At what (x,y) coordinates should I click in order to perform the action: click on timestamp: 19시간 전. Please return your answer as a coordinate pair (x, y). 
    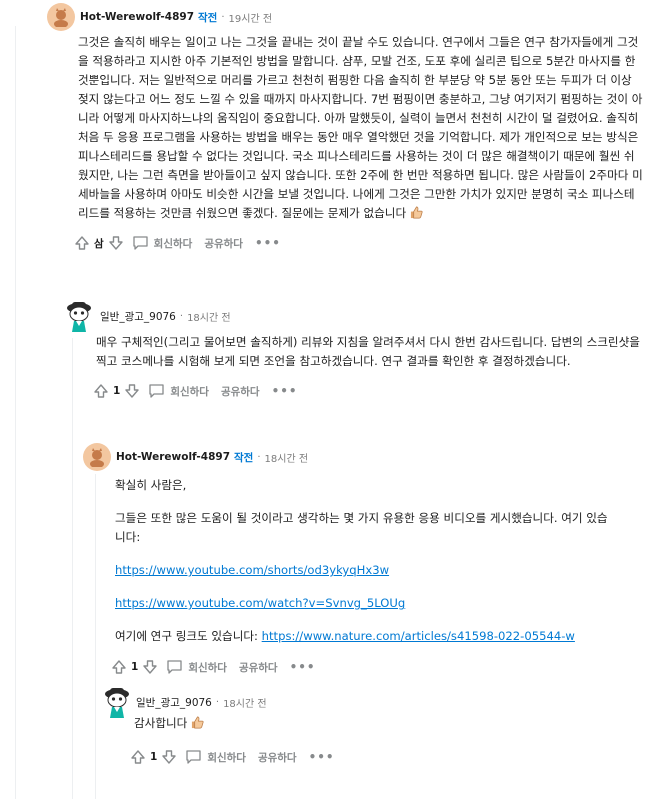
    Looking at the image, I should click on (251, 17).